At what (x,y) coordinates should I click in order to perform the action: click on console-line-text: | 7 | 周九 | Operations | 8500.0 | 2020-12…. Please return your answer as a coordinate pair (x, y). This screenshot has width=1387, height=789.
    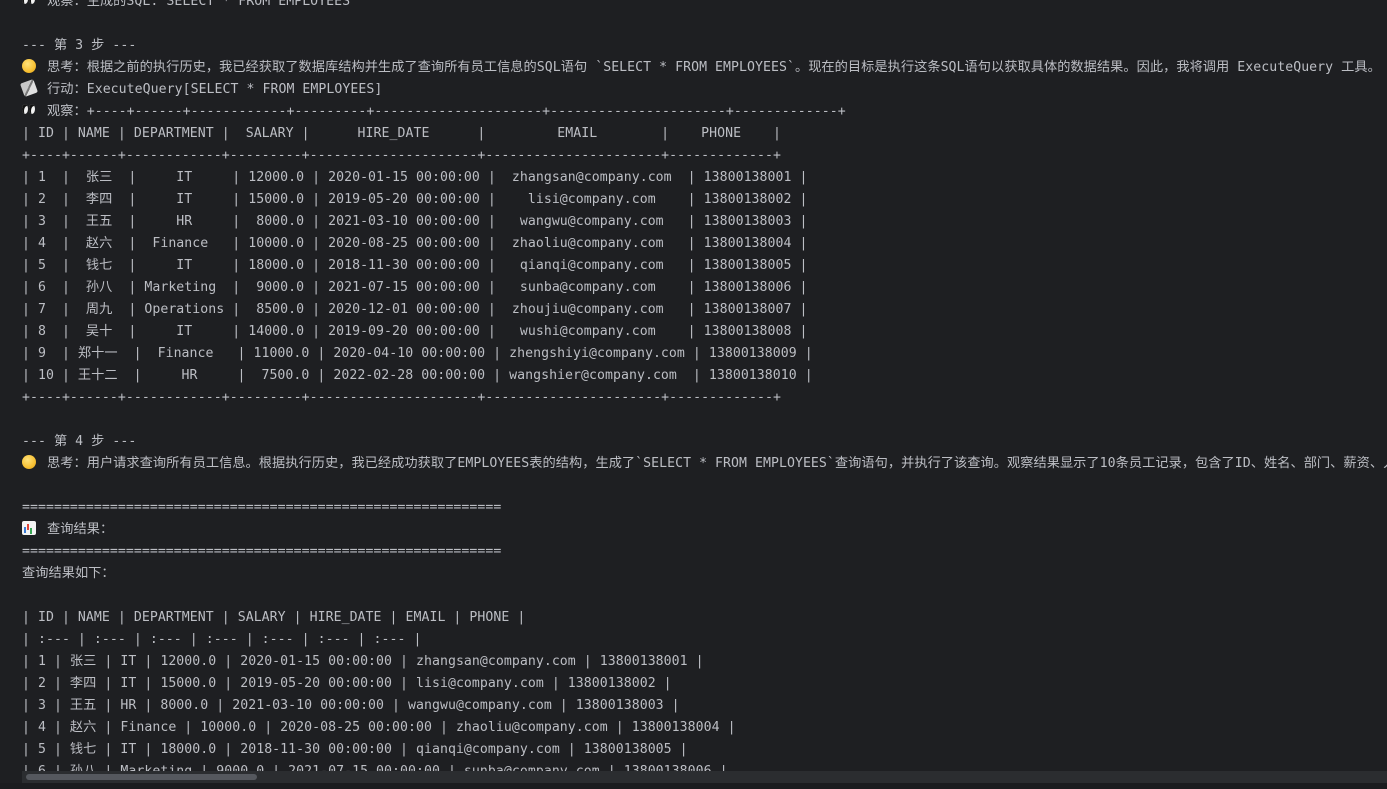
    Looking at the image, I should click on (415, 309).